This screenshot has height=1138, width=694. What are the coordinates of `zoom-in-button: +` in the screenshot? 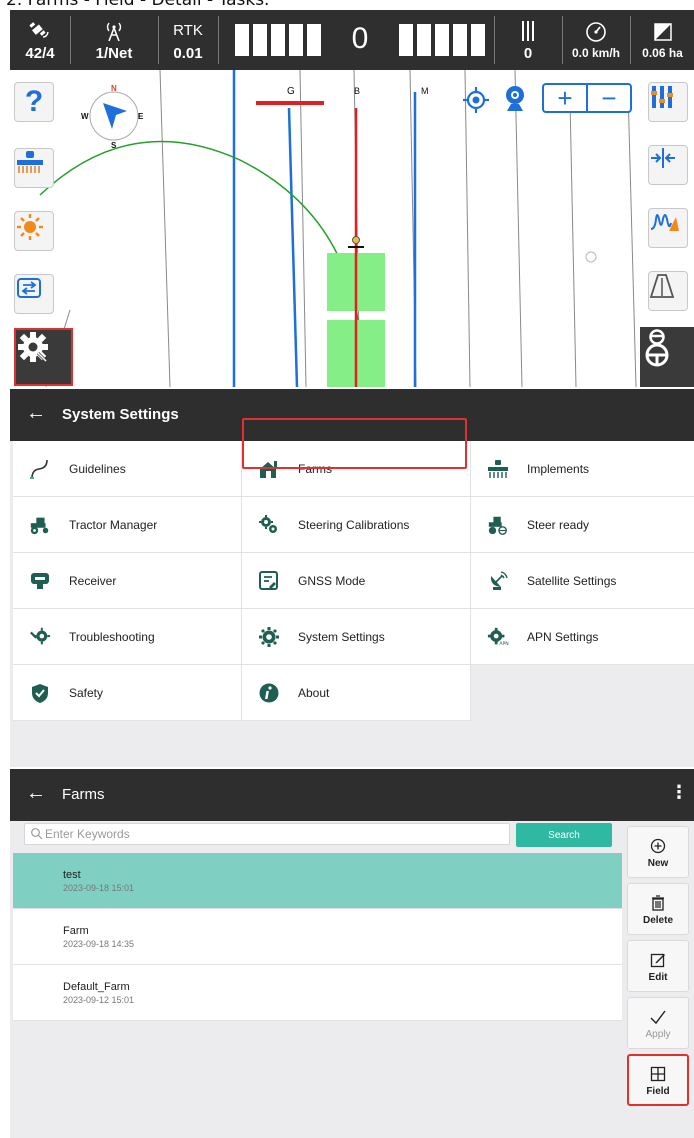 It's located at (565, 98).